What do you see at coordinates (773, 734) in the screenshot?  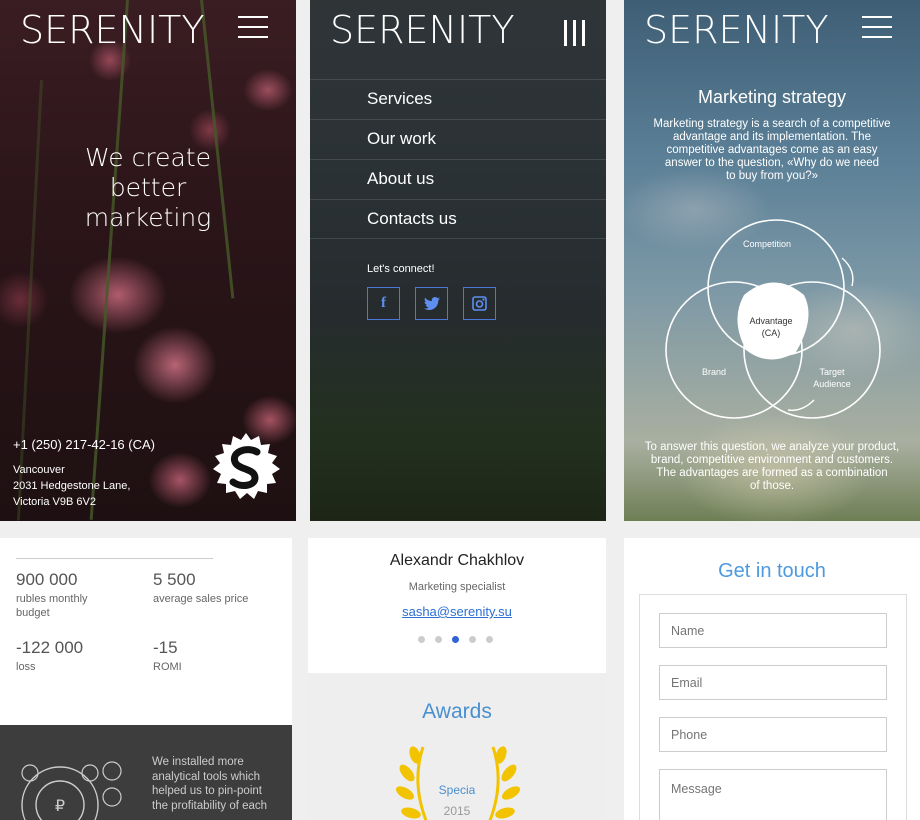 I see `phone-field` at bounding box center [773, 734].